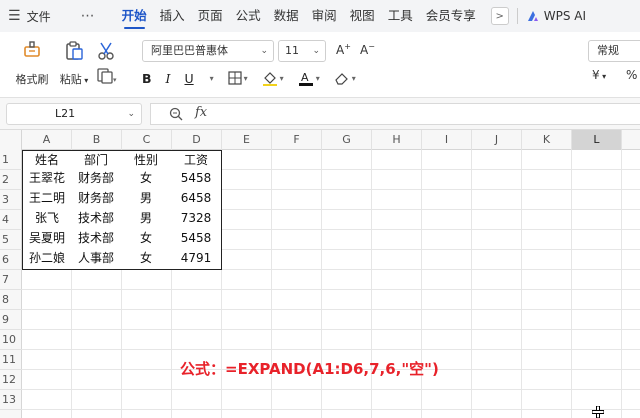 This screenshot has height=418, width=640. Describe the element at coordinates (309, 78) in the screenshot. I see `font-color-button: A ▾` at that location.